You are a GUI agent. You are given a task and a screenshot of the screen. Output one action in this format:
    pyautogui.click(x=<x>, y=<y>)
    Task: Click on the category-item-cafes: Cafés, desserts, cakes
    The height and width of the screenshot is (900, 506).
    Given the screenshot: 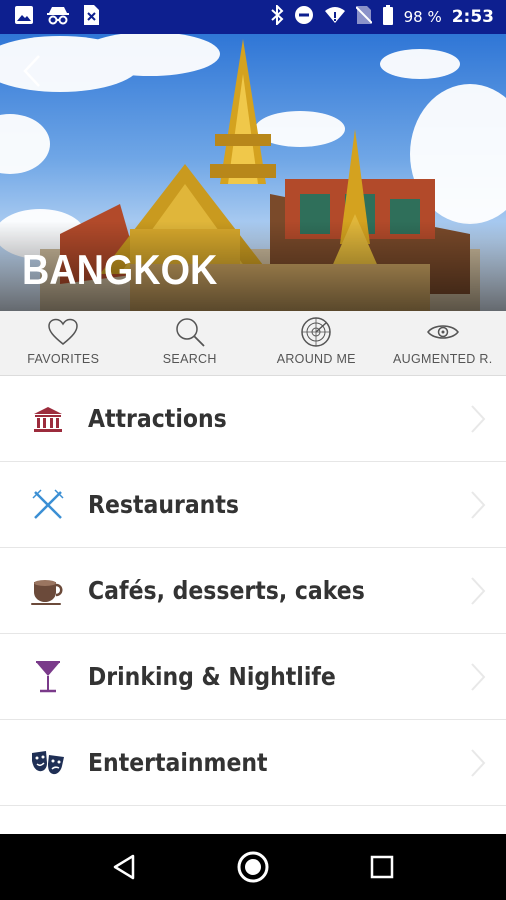 What is the action you would take?
    pyautogui.click(x=253, y=591)
    